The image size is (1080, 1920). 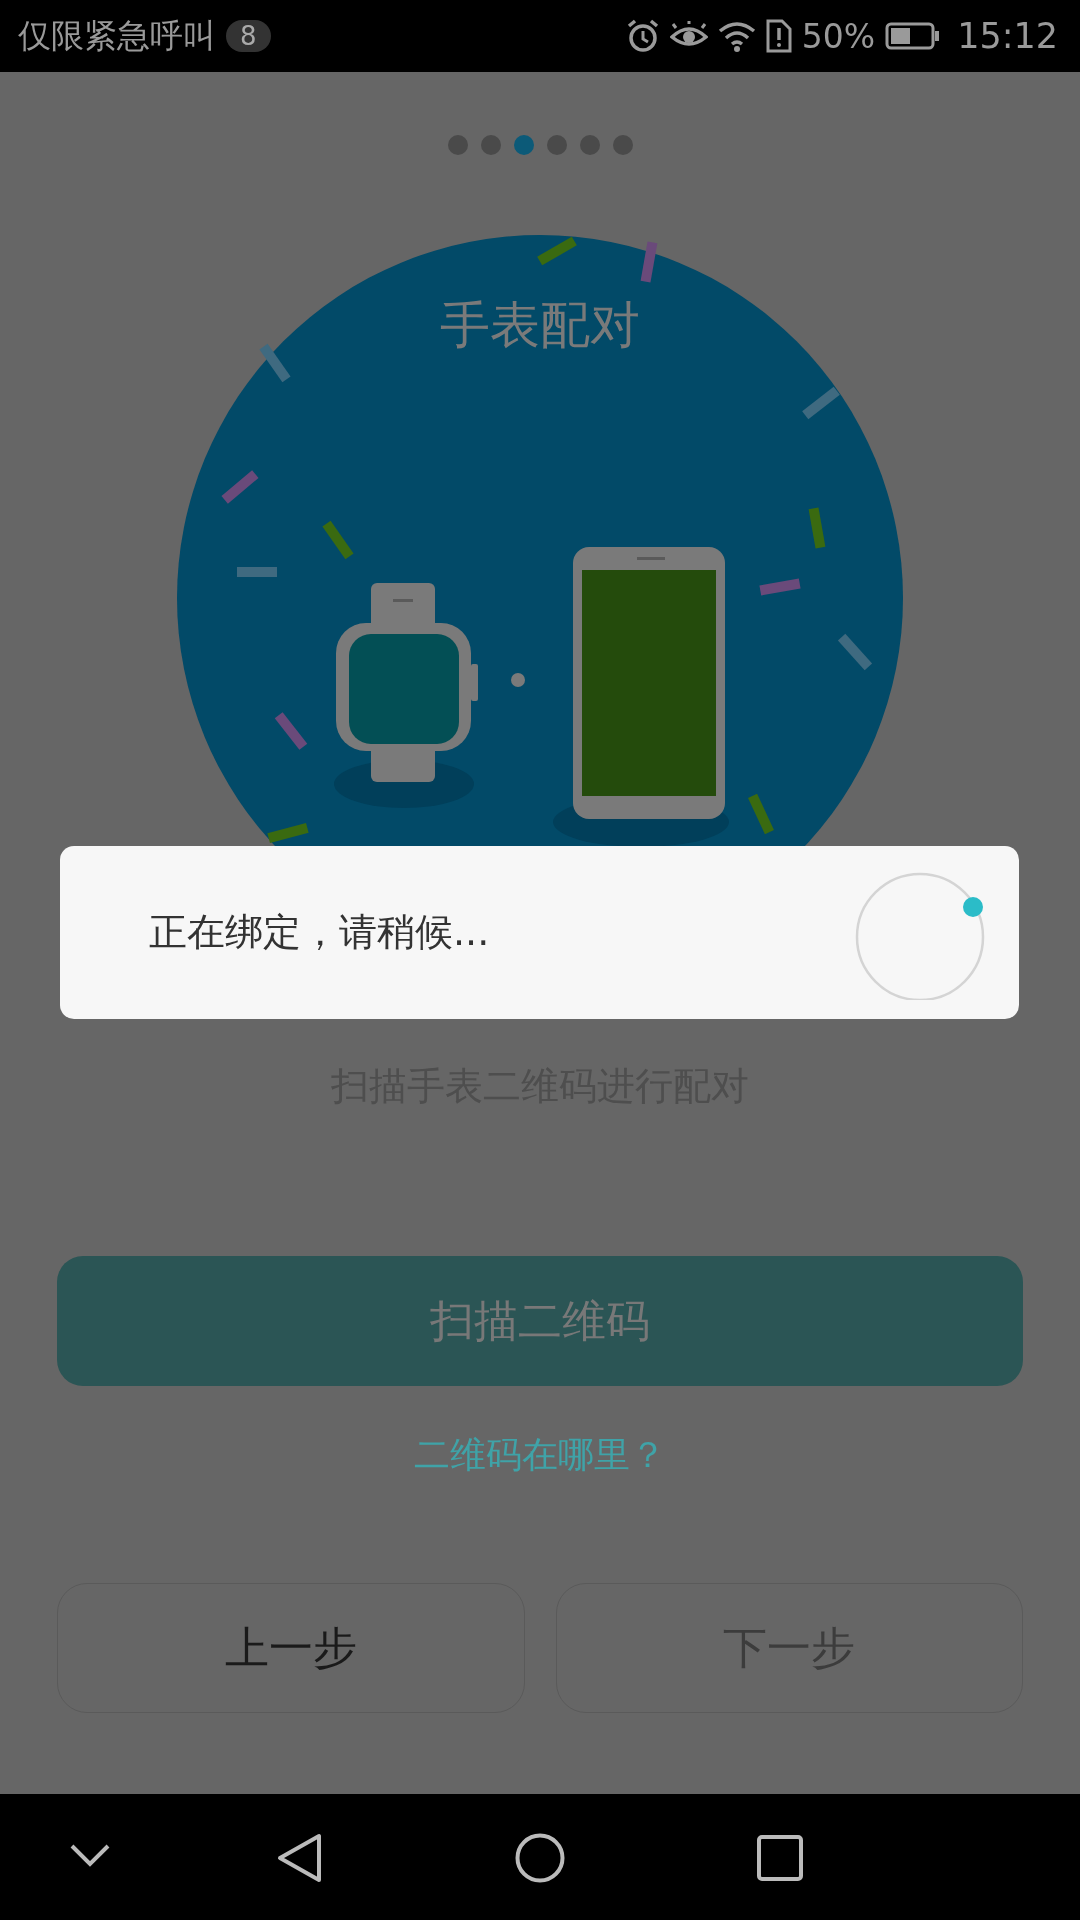 I want to click on notification-badge: 8, so click(x=248, y=36).